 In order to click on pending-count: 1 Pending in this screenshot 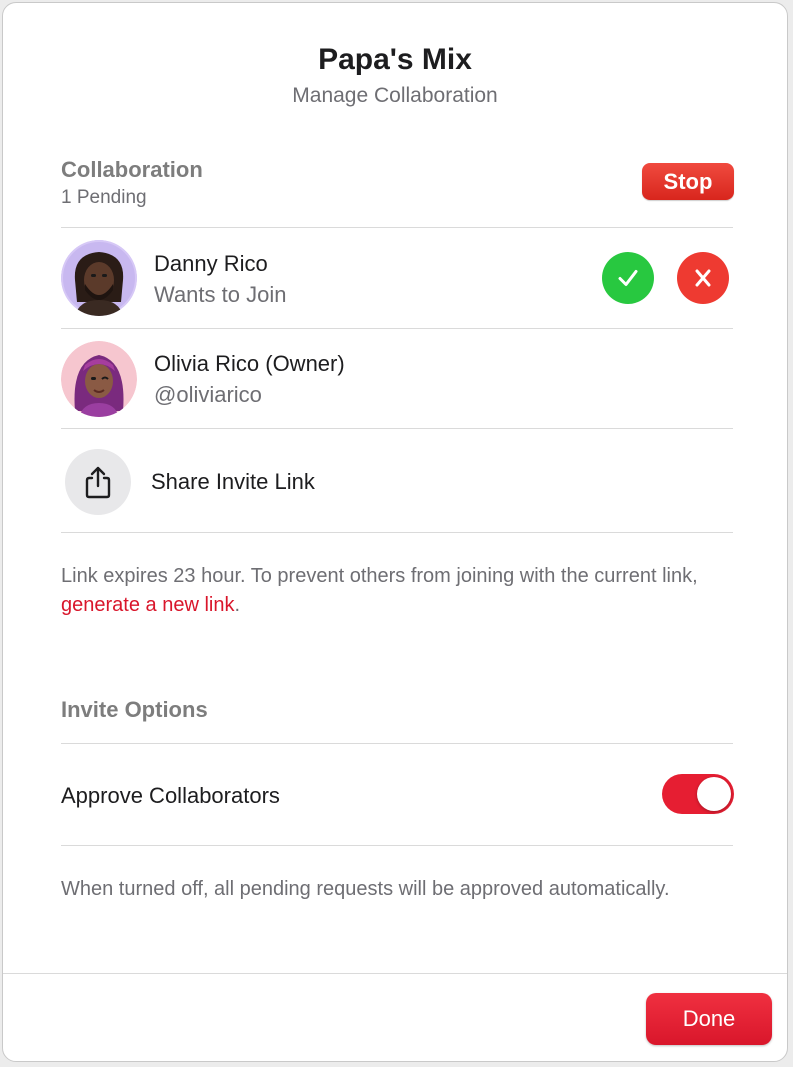, I will do `click(104, 197)`.